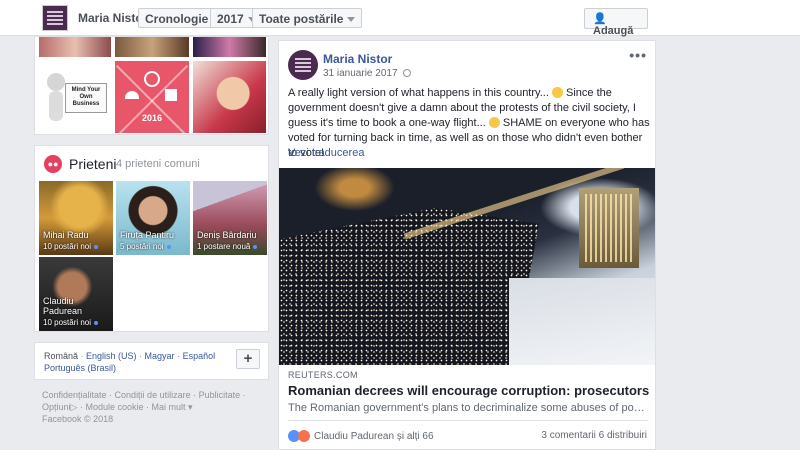  I want to click on shares-count: 6 distribuiri, so click(623, 435).